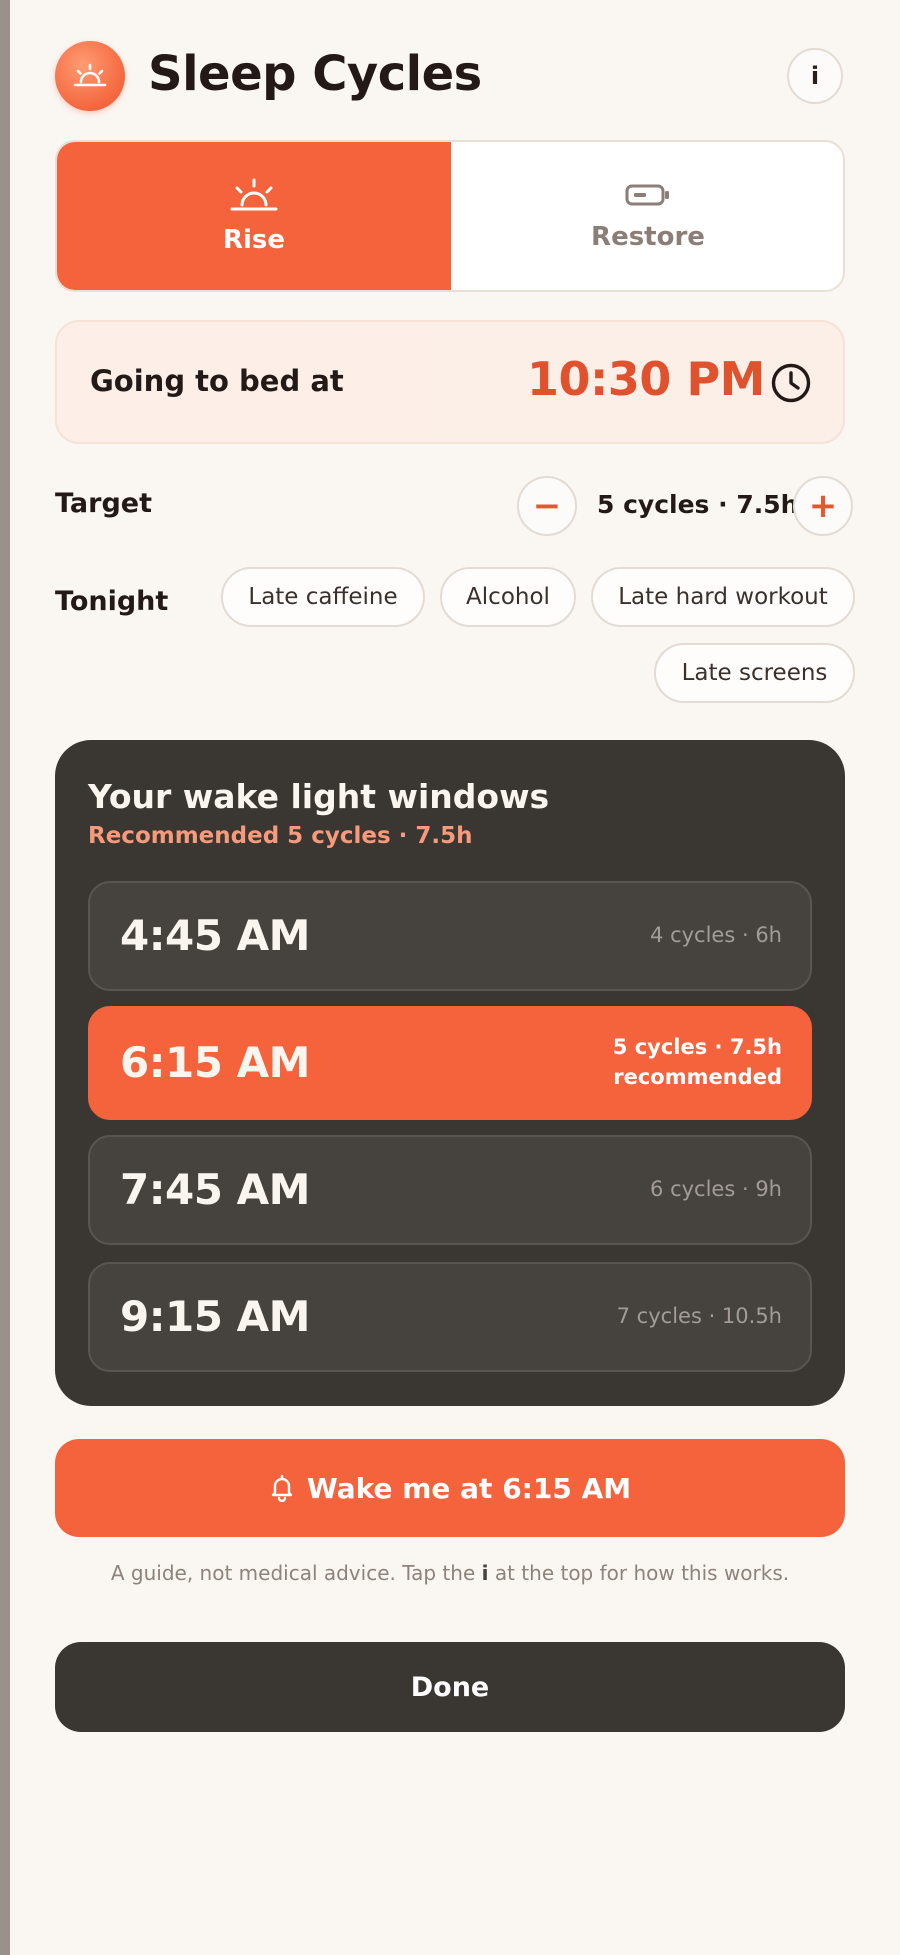 This screenshot has height=1955, width=900. I want to click on wake-window-time: 4:45 AM, so click(215, 935).